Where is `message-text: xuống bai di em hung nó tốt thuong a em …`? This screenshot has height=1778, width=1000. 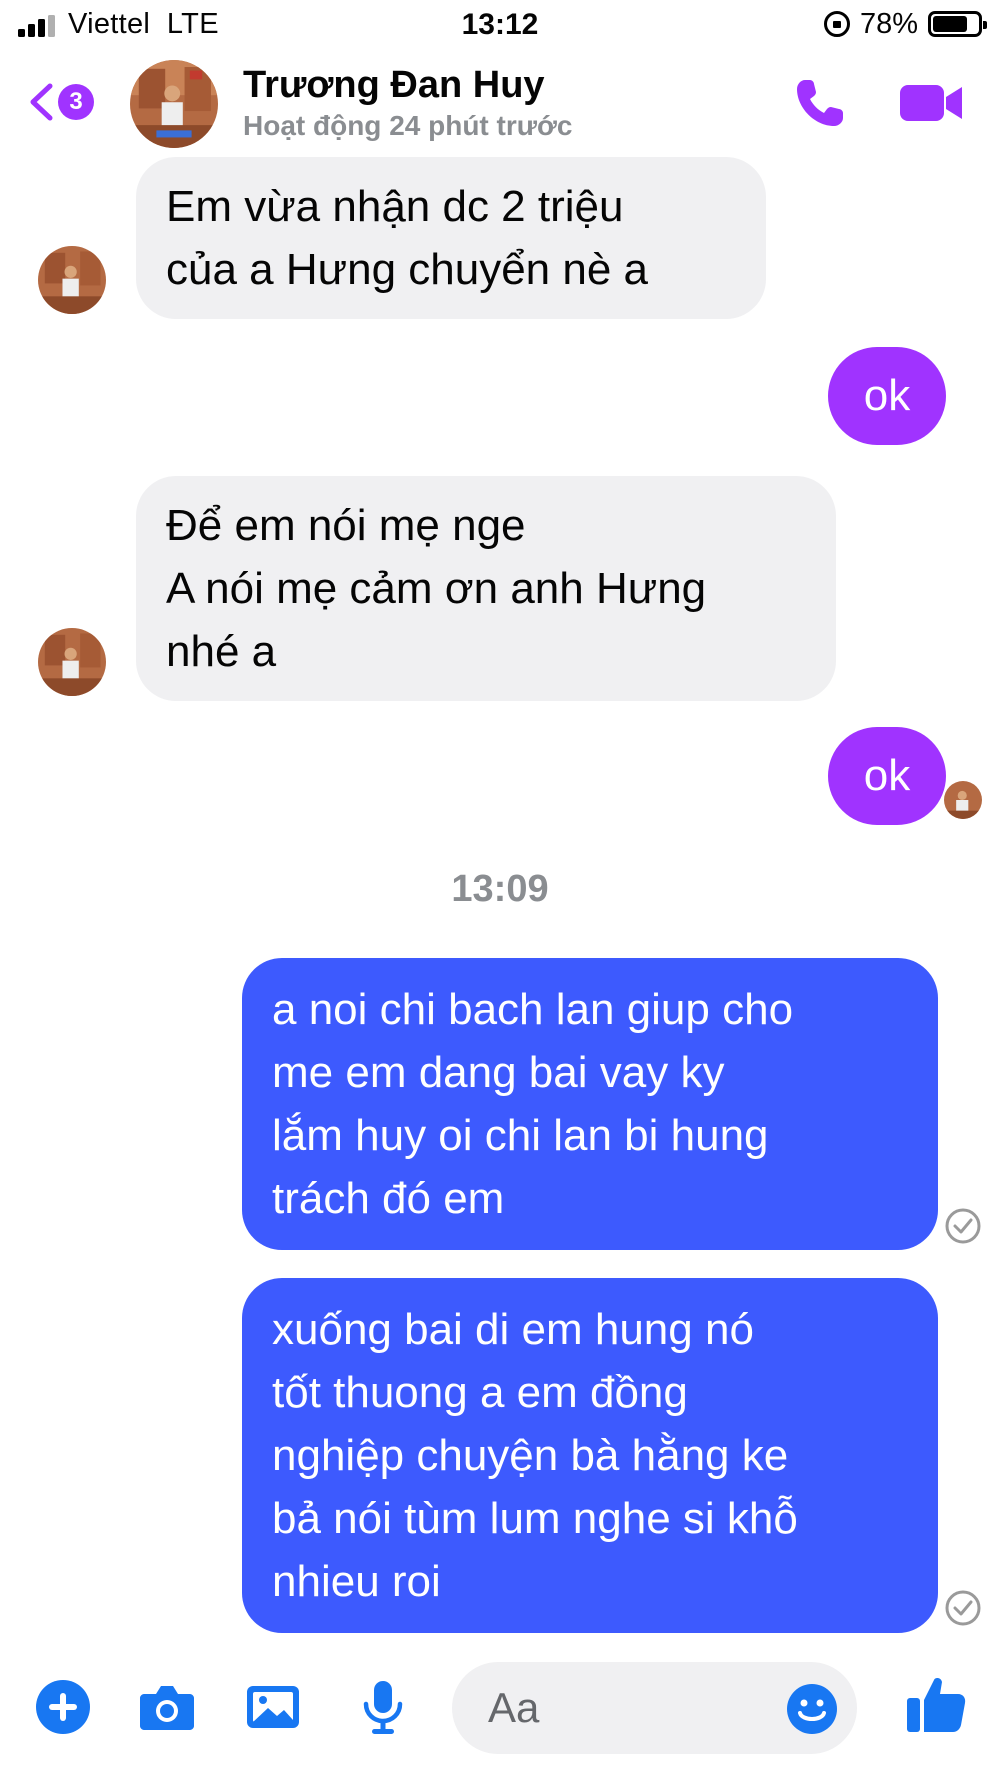 message-text: xuống bai di em hung nó tốt thuong a em … is located at coordinates (535, 1455).